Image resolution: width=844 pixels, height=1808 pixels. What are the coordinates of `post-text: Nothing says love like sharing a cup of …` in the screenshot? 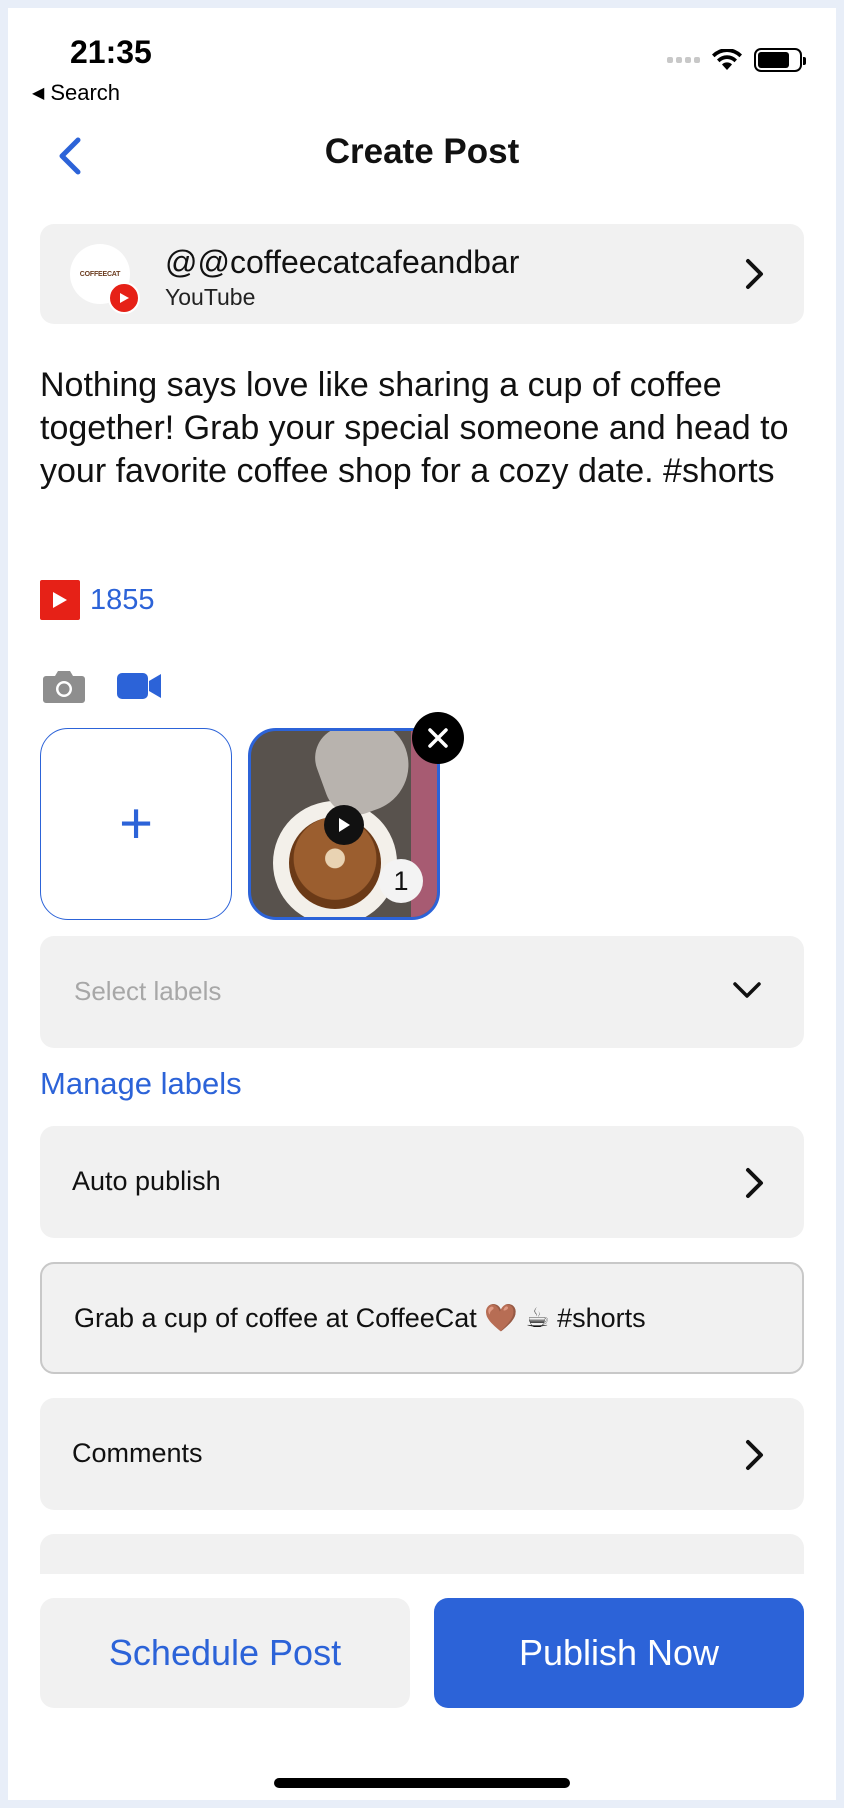 It's located at (425, 428).